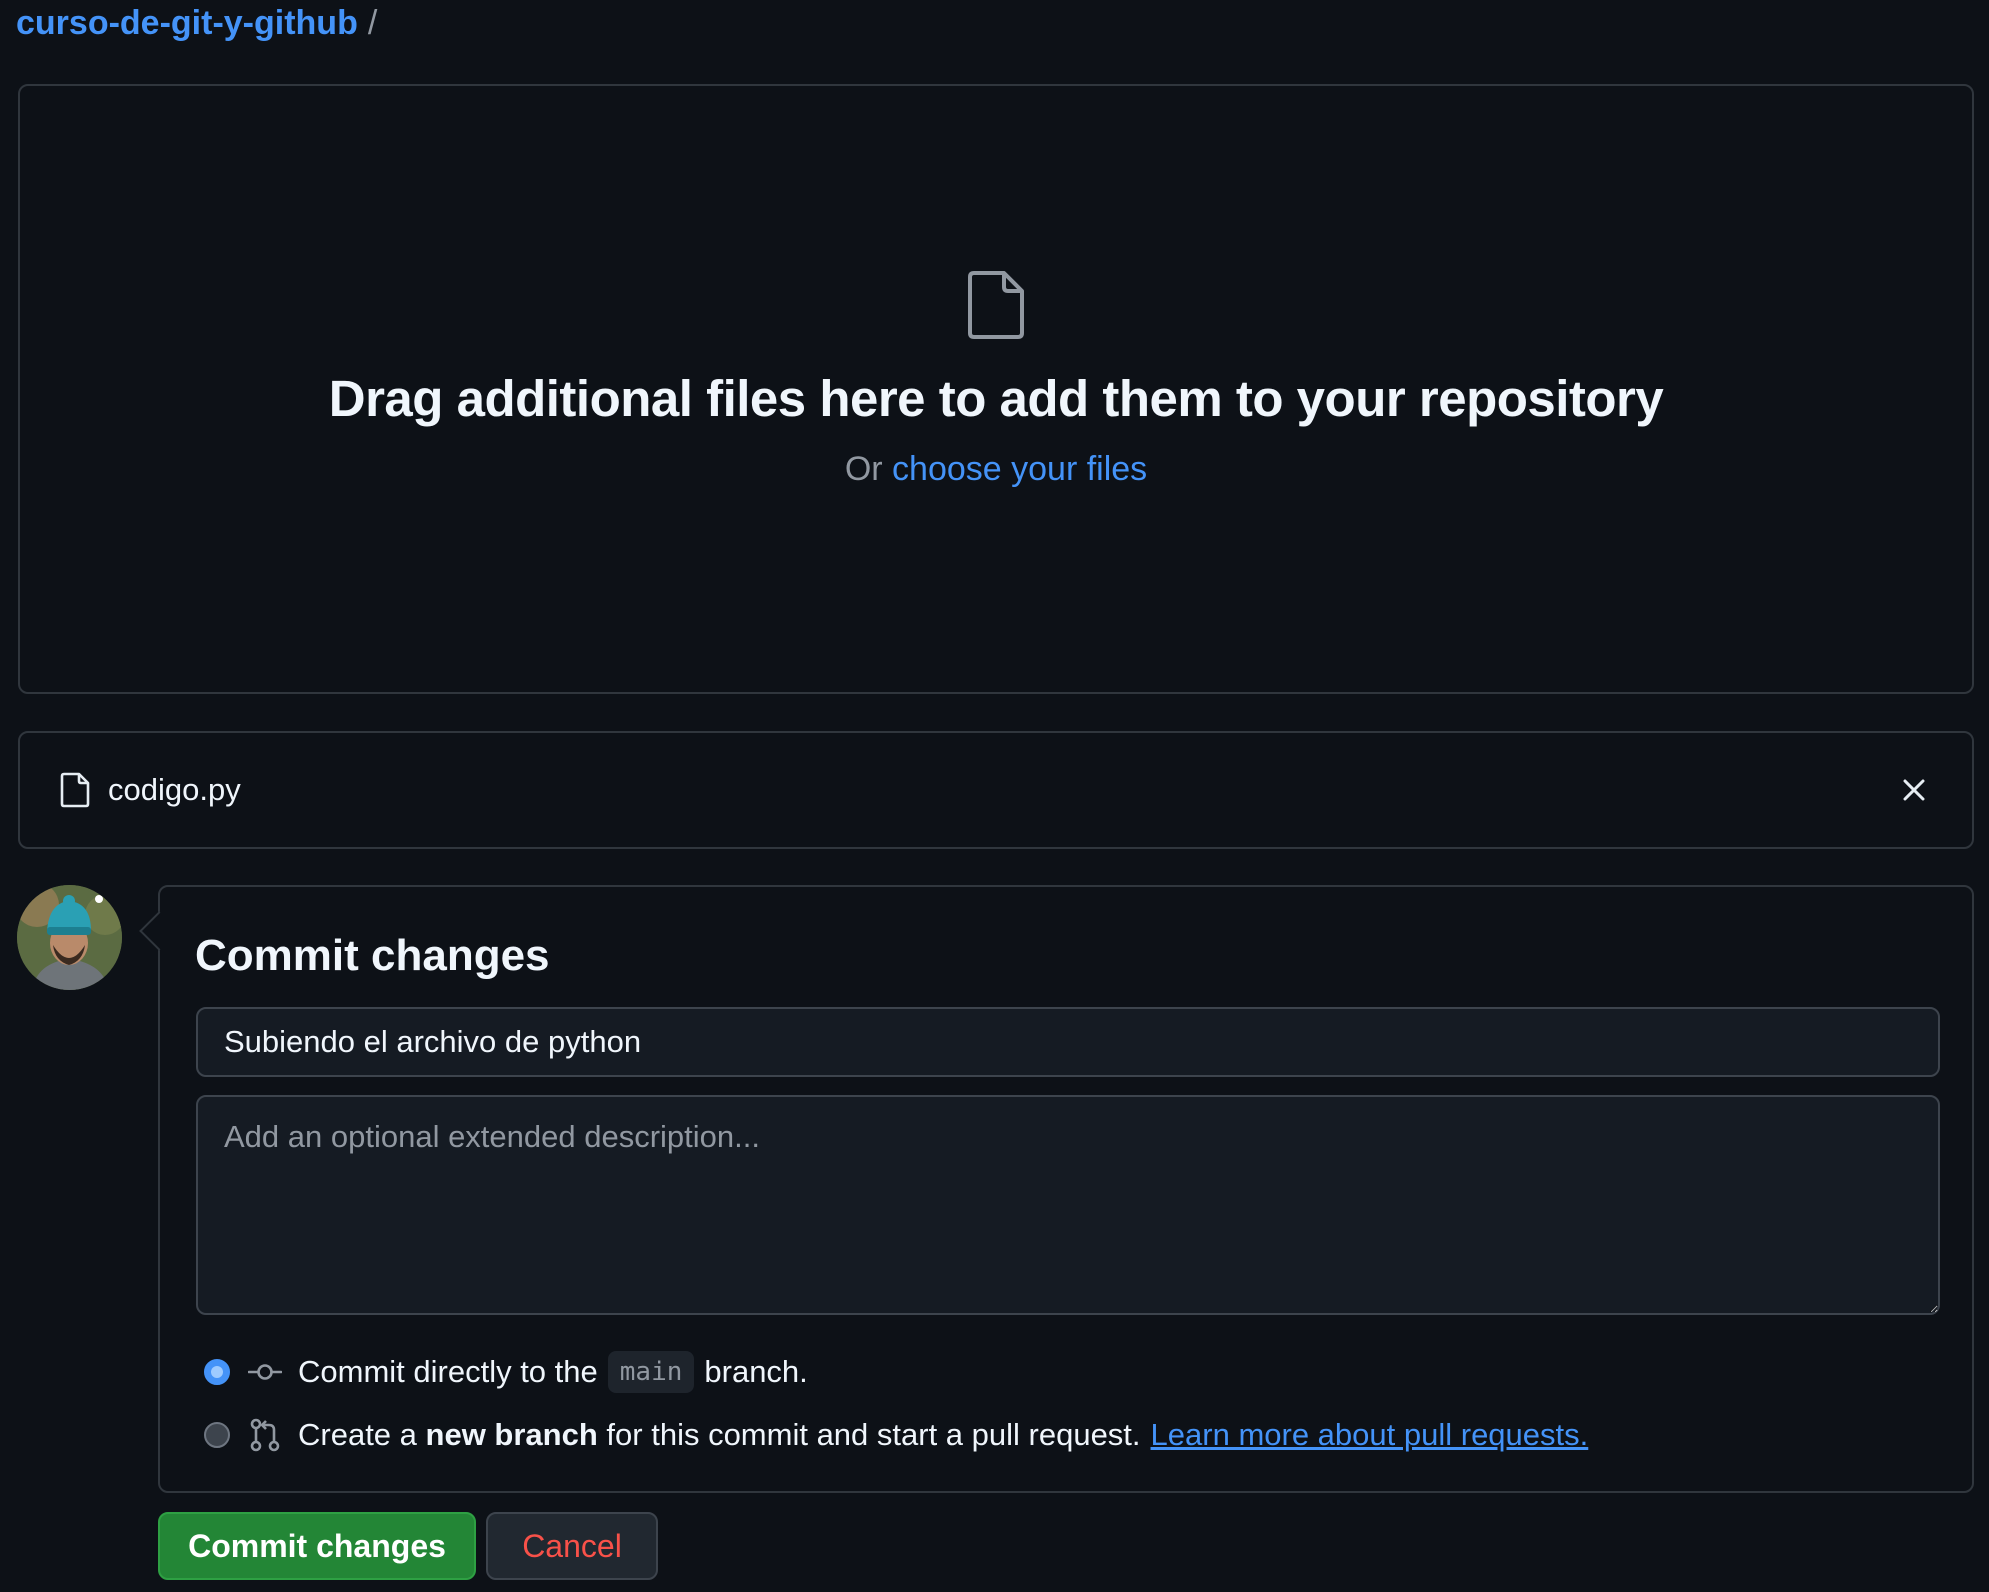 Image resolution: width=1989 pixels, height=1592 pixels. What do you see at coordinates (265, 1372) in the screenshot?
I see `git-commit-icon` at bounding box center [265, 1372].